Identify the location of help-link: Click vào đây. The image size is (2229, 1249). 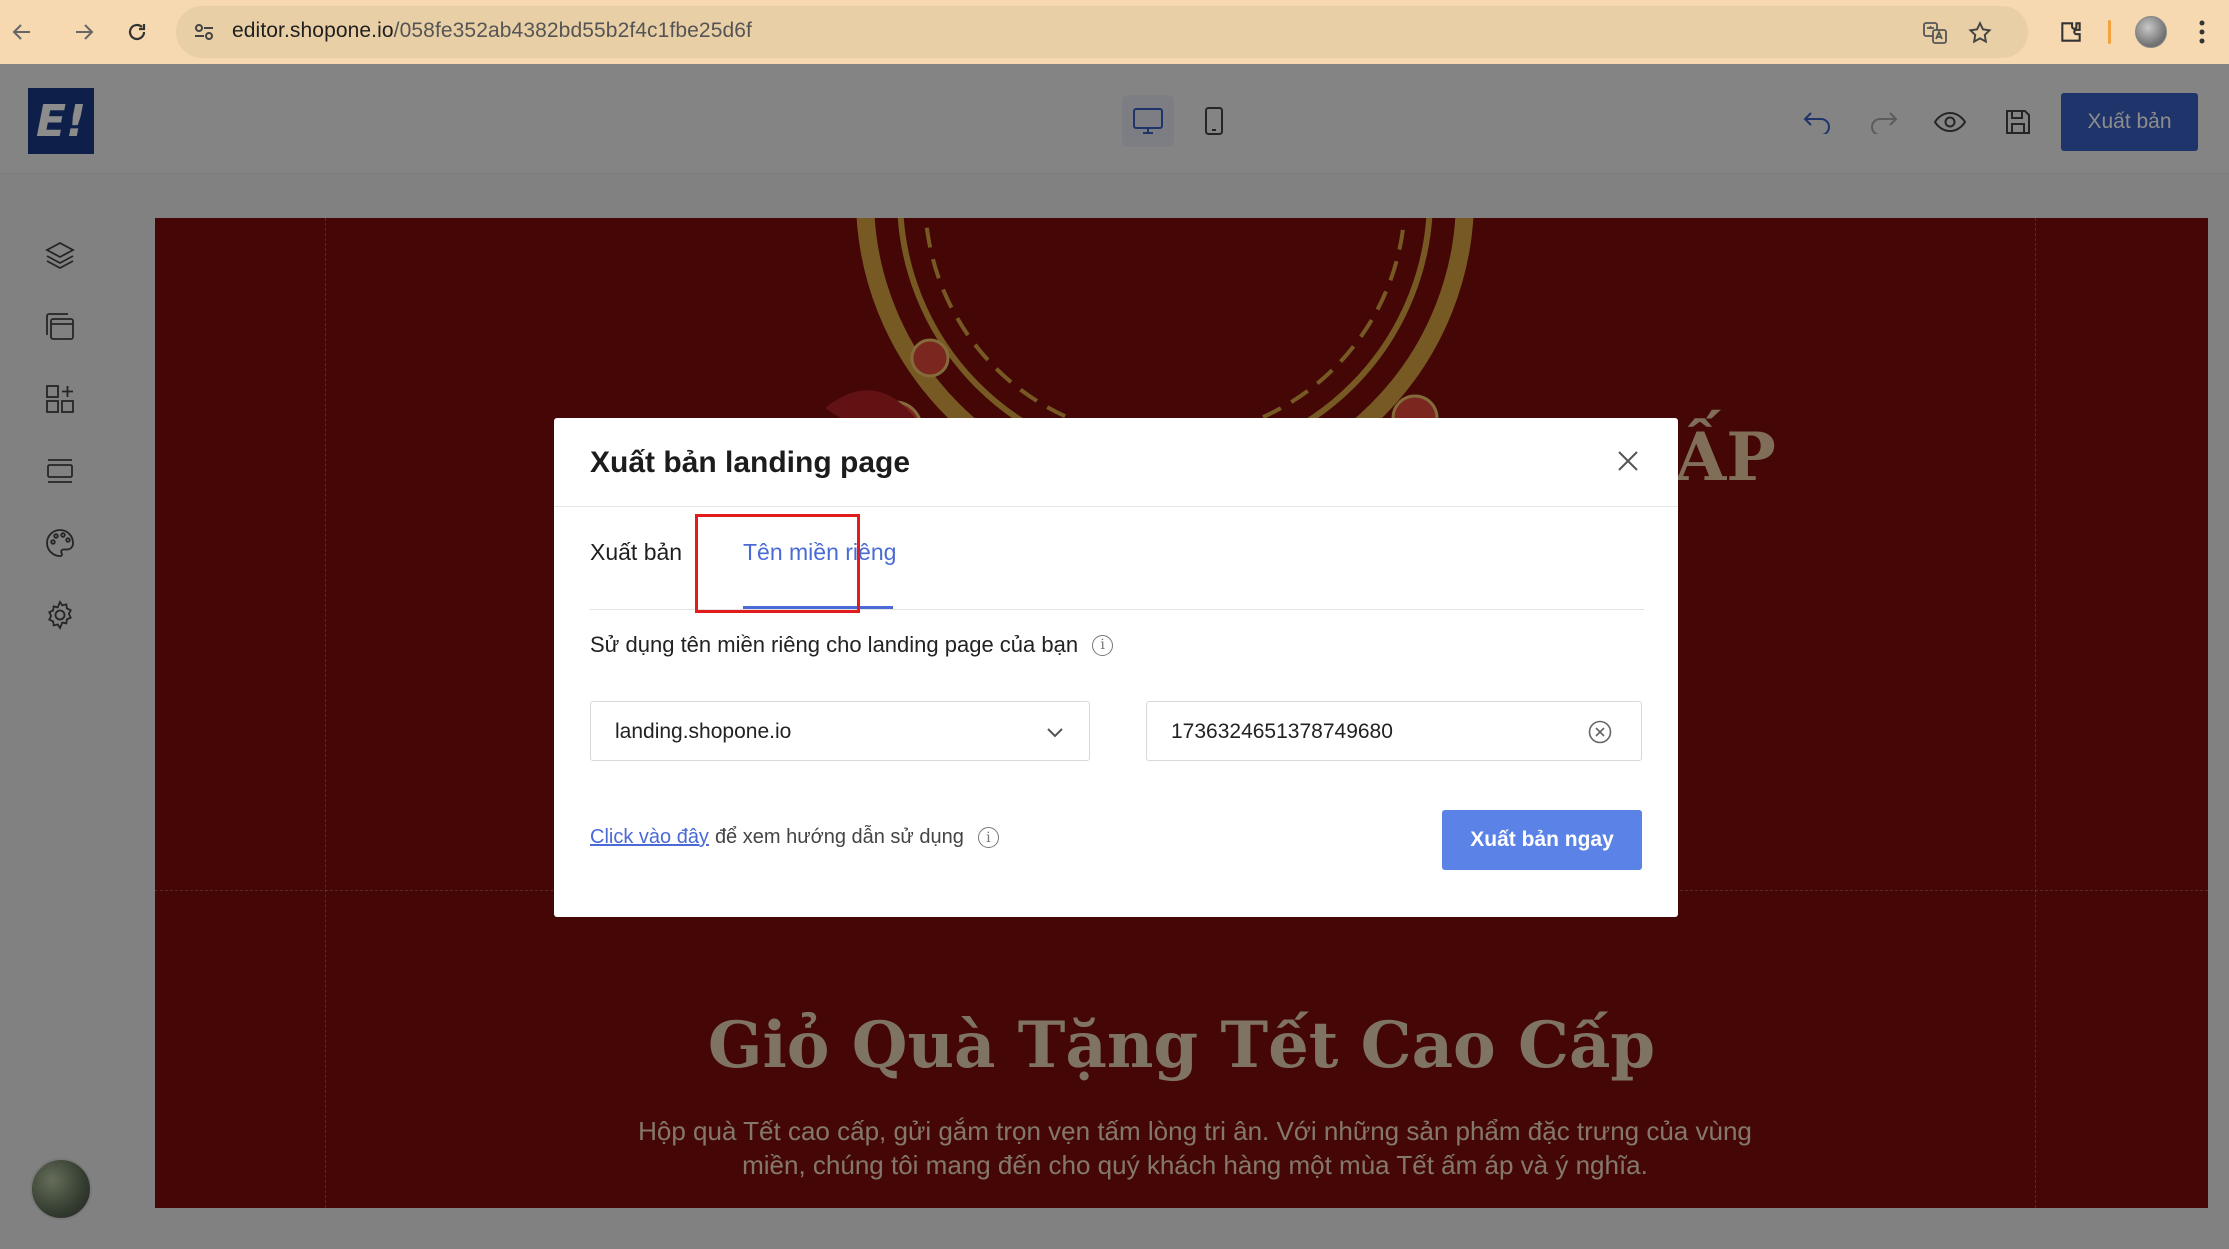
(649, 837).